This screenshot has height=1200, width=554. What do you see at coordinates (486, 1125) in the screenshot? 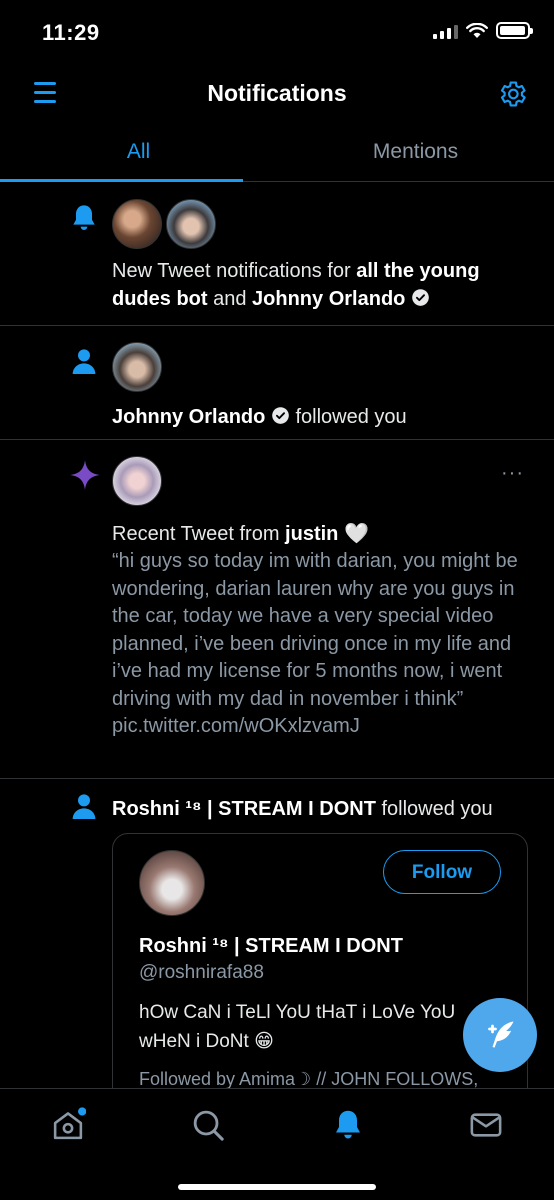
I see `mail-icon` at bounding box center [486, 1125].